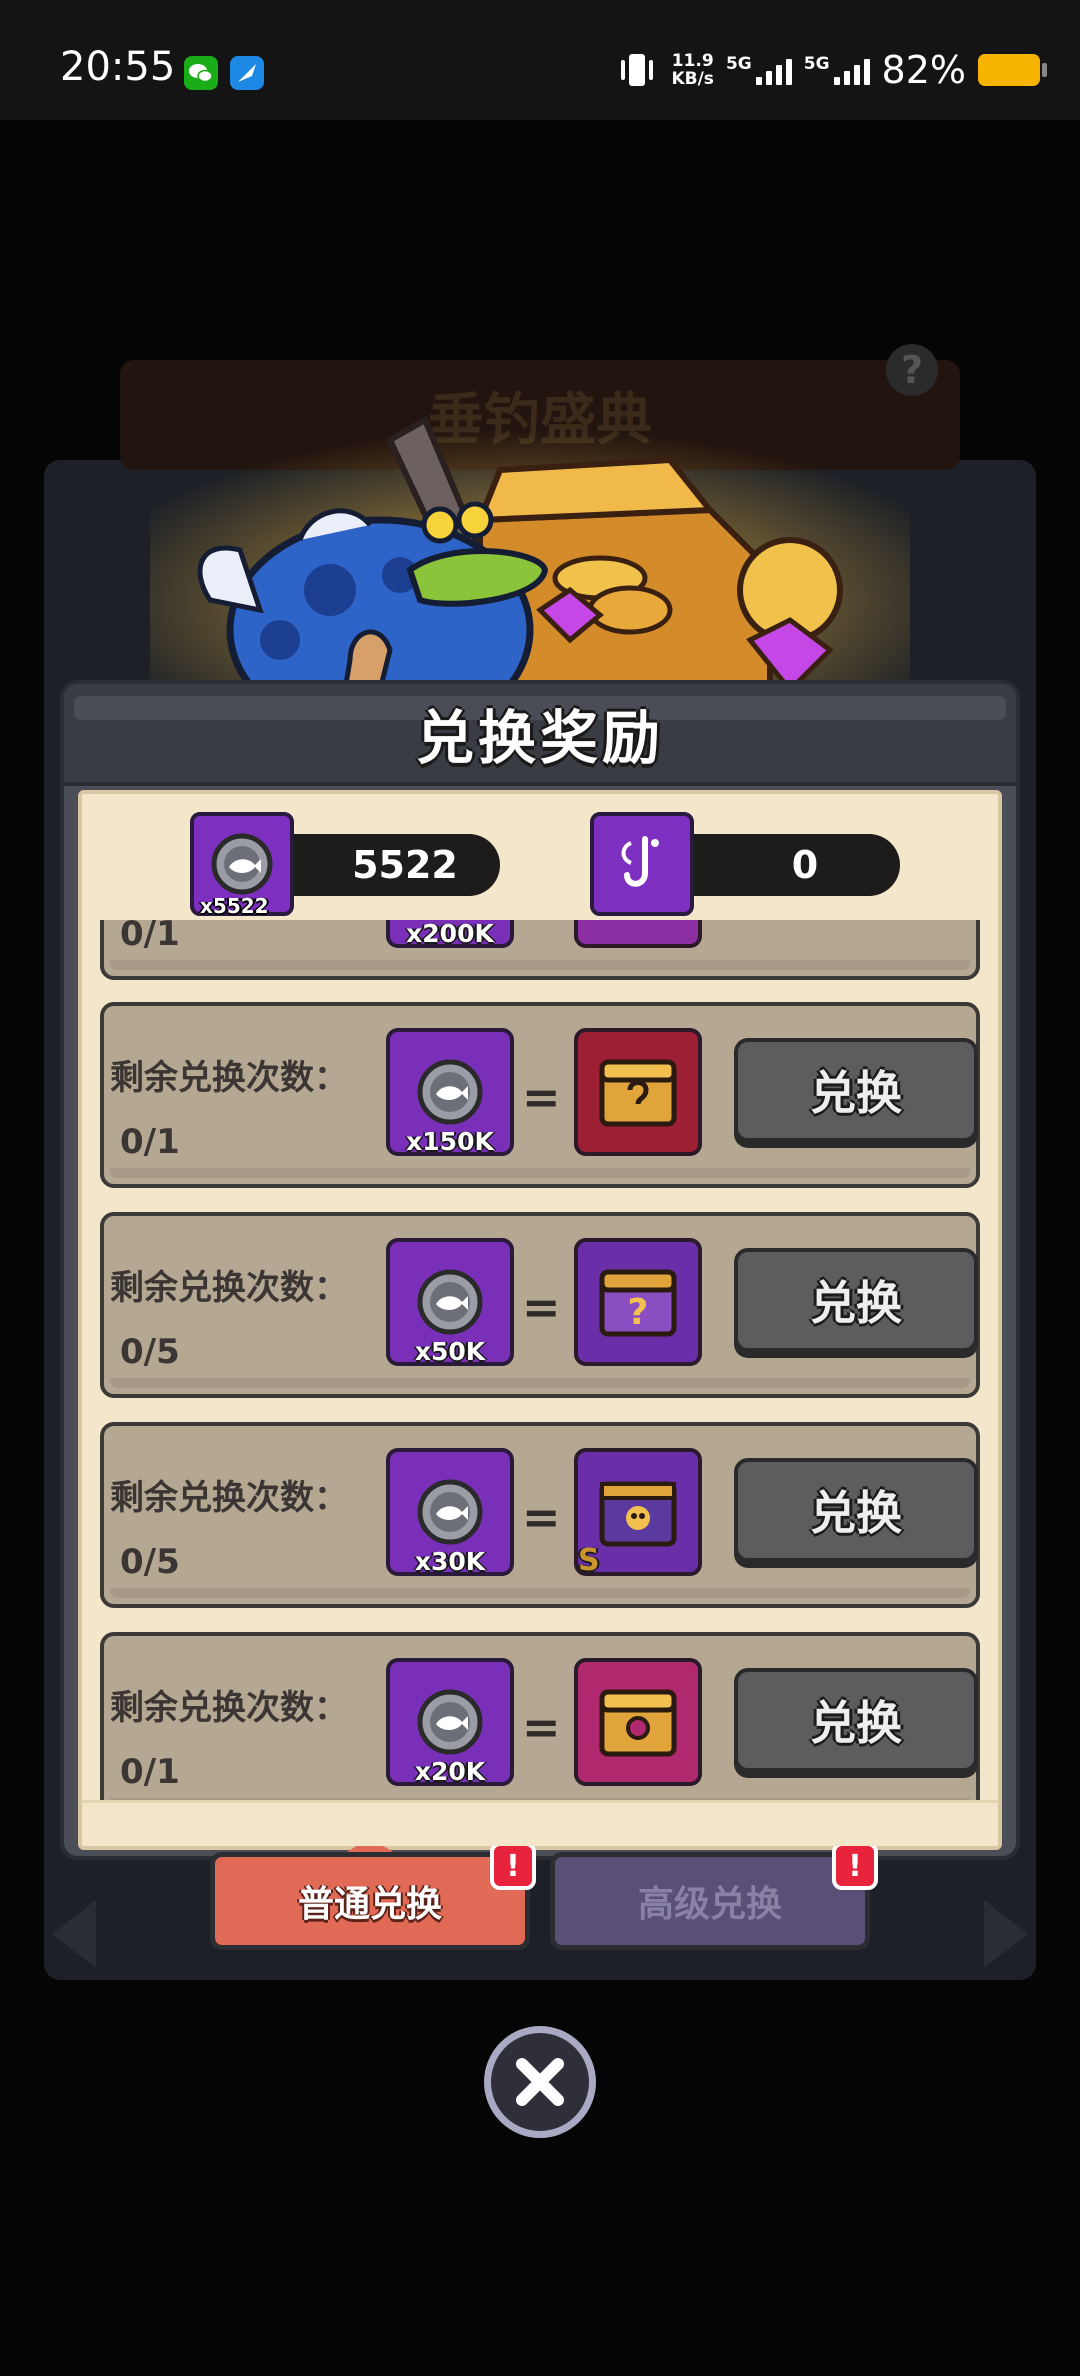 The width and height of the screenshot is (1080, 2376). Describe the element at coordinates (638, 1092) in the screenshot. I see `red-gold-chest-icon` at that location.